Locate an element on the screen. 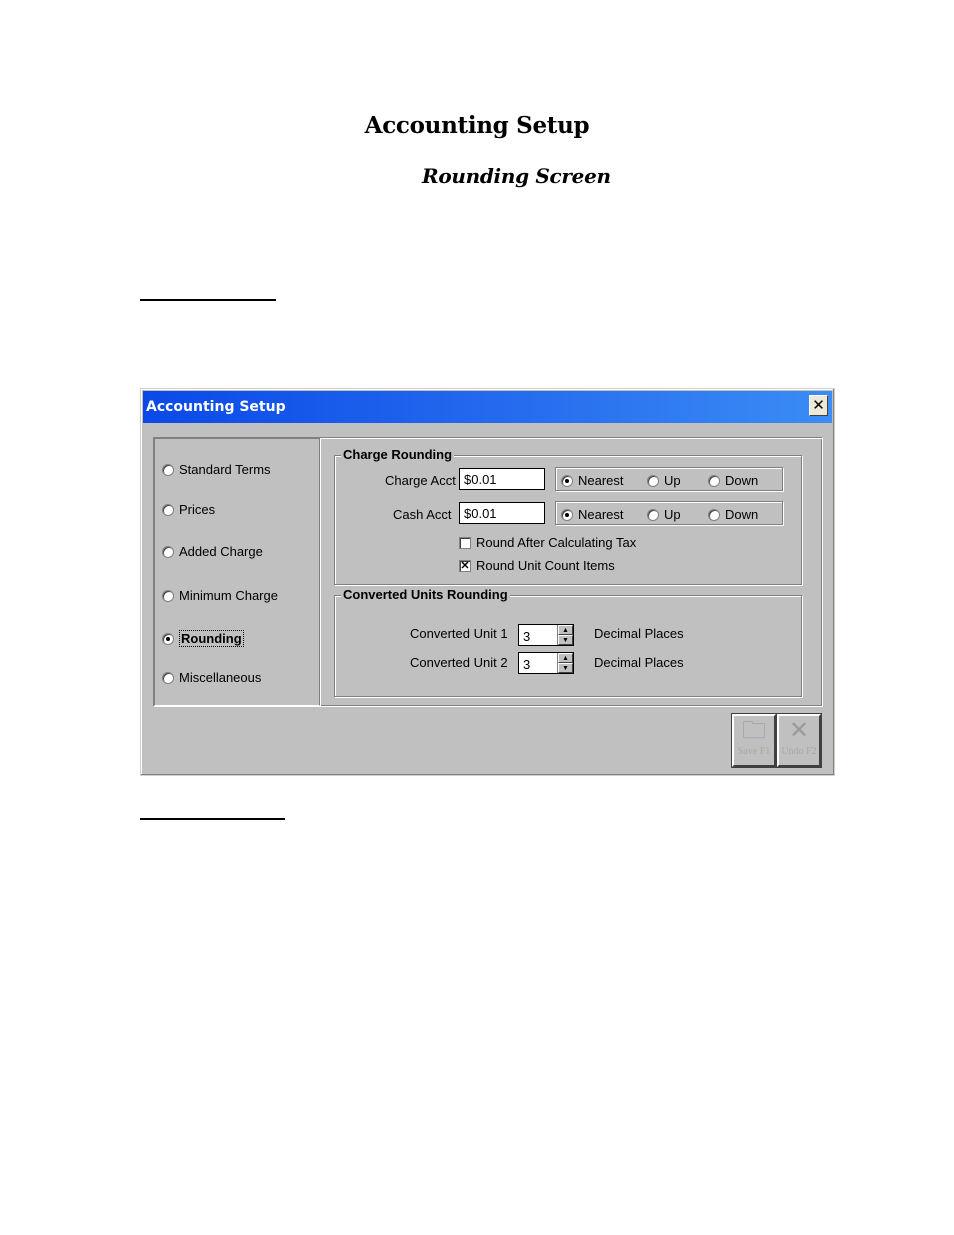  round-after-tax-checkbox: Round After Calculating Tax is located at coordinates (547, 542).